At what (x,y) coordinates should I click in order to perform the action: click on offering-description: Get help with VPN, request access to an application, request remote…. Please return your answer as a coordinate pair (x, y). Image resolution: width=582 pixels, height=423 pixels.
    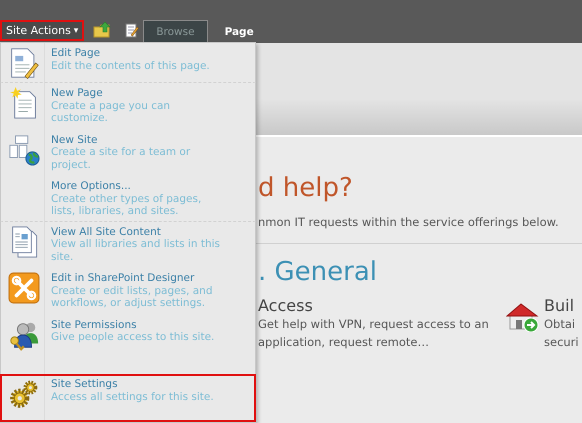
    Looking at the image, I should click on (374, 333).